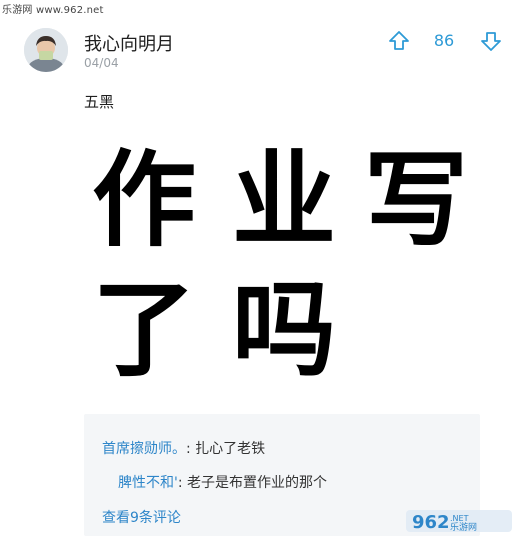  I want to click on view-all-comments-link: 查看9条评论, so click(141, 517).